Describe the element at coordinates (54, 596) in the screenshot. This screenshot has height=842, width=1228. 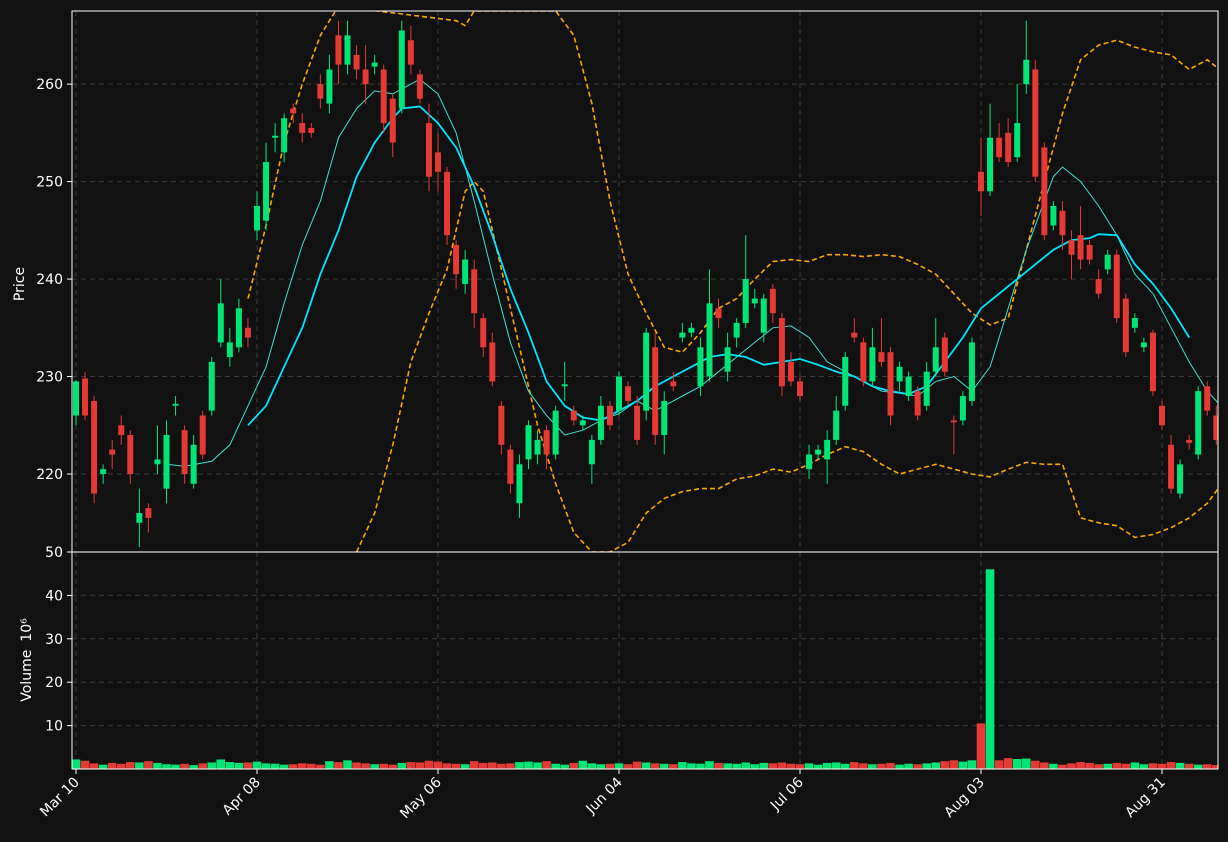
I see `volume-y-tick-label: 40` at that location.